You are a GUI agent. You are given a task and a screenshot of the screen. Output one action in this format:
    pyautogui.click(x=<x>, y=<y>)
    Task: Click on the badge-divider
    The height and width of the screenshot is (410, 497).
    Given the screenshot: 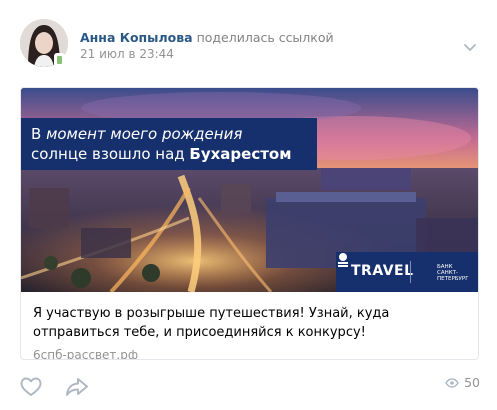 What is the action you would take?
    pyautogui.click(x=410, y=272)
    